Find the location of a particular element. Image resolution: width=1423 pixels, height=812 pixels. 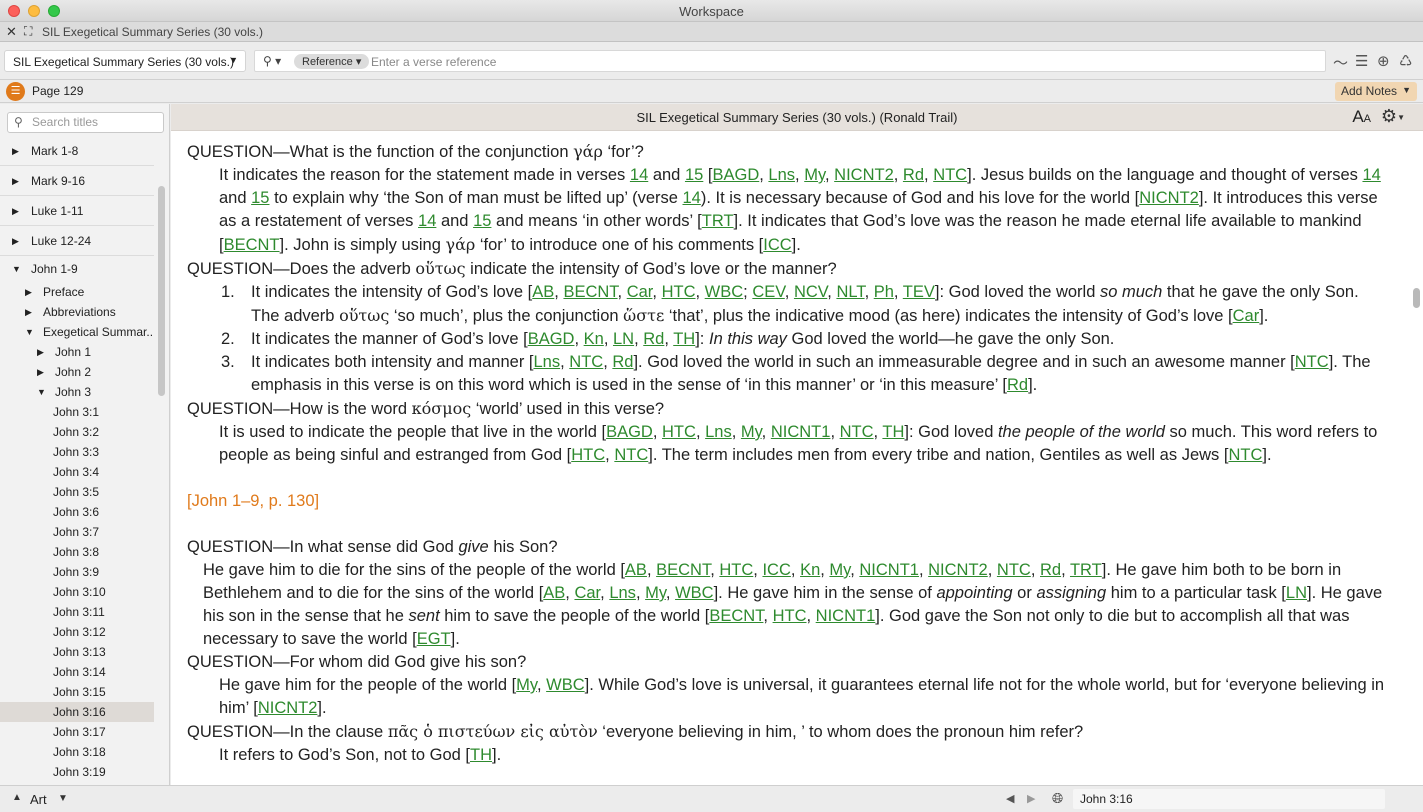

sidebar-item: John 3:8 is located at coordinates (77, 552).